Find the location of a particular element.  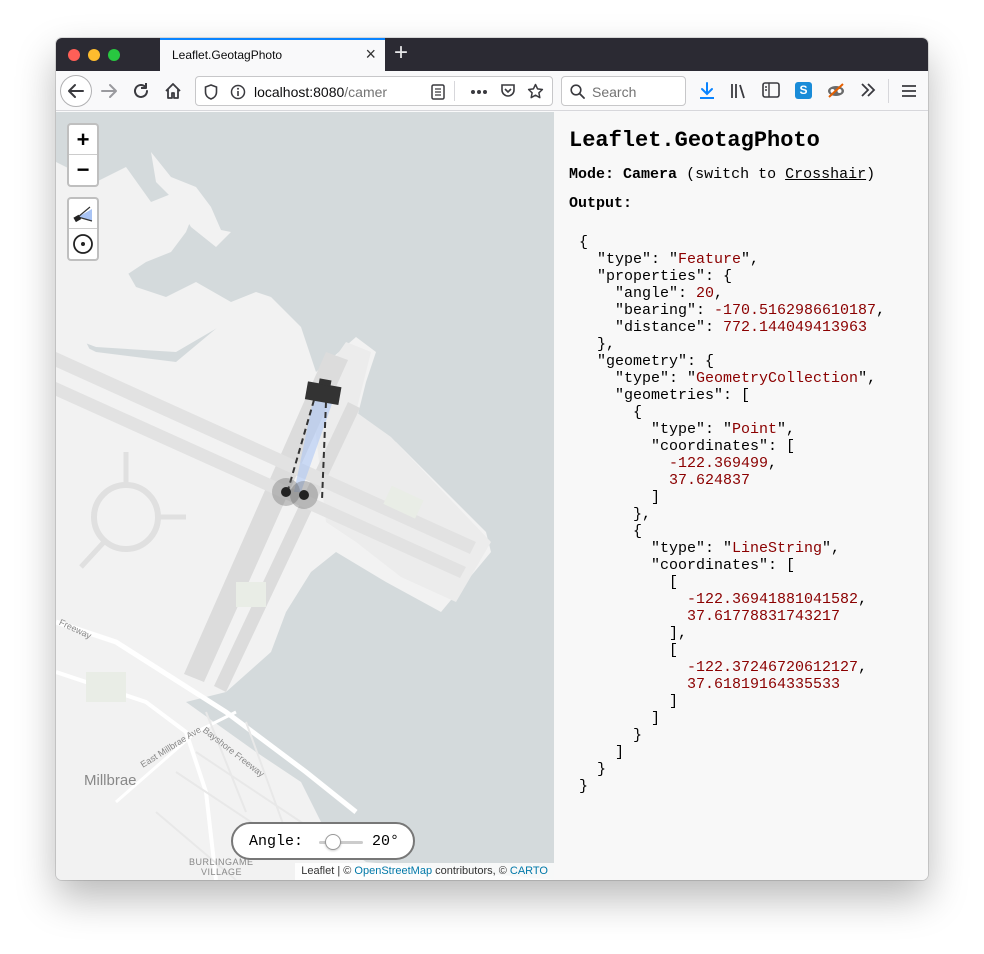

back-button is located at coordinates (76, 91).